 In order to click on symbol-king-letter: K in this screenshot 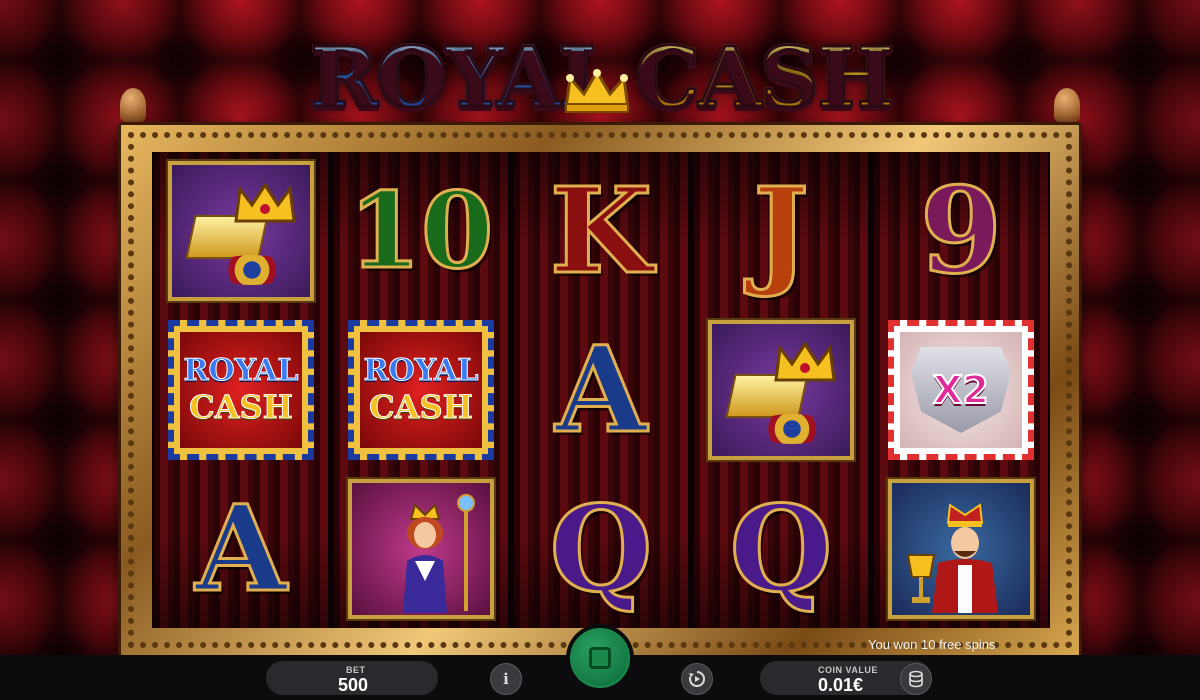, I will do `click(601, 231)`.